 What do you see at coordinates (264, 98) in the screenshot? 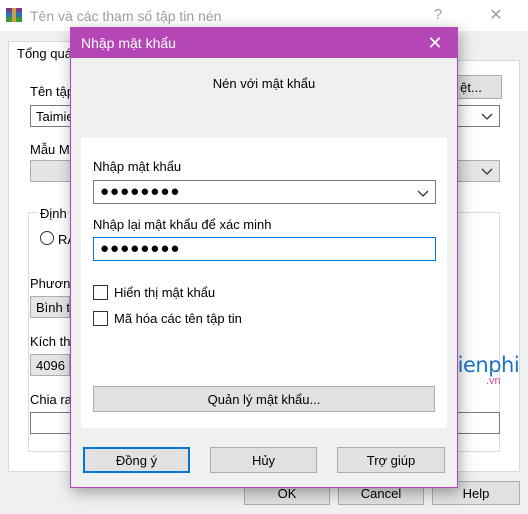
I see `dialog-header` at bounding box center [264, 98].